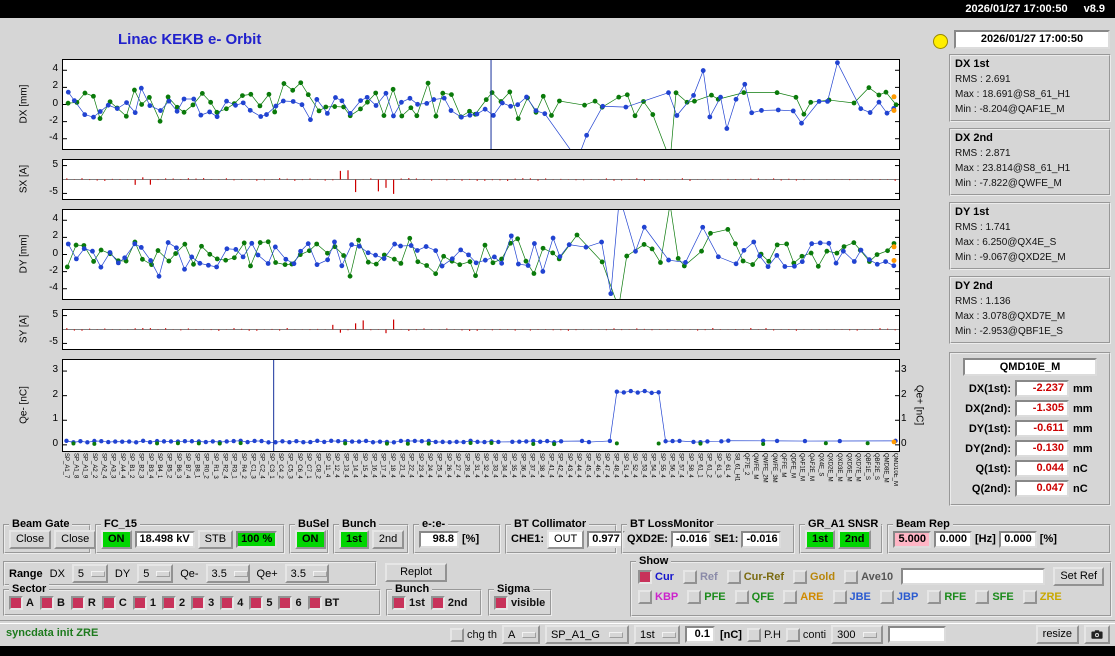  I want to click on checkbox-label: R, so click(91, 602).